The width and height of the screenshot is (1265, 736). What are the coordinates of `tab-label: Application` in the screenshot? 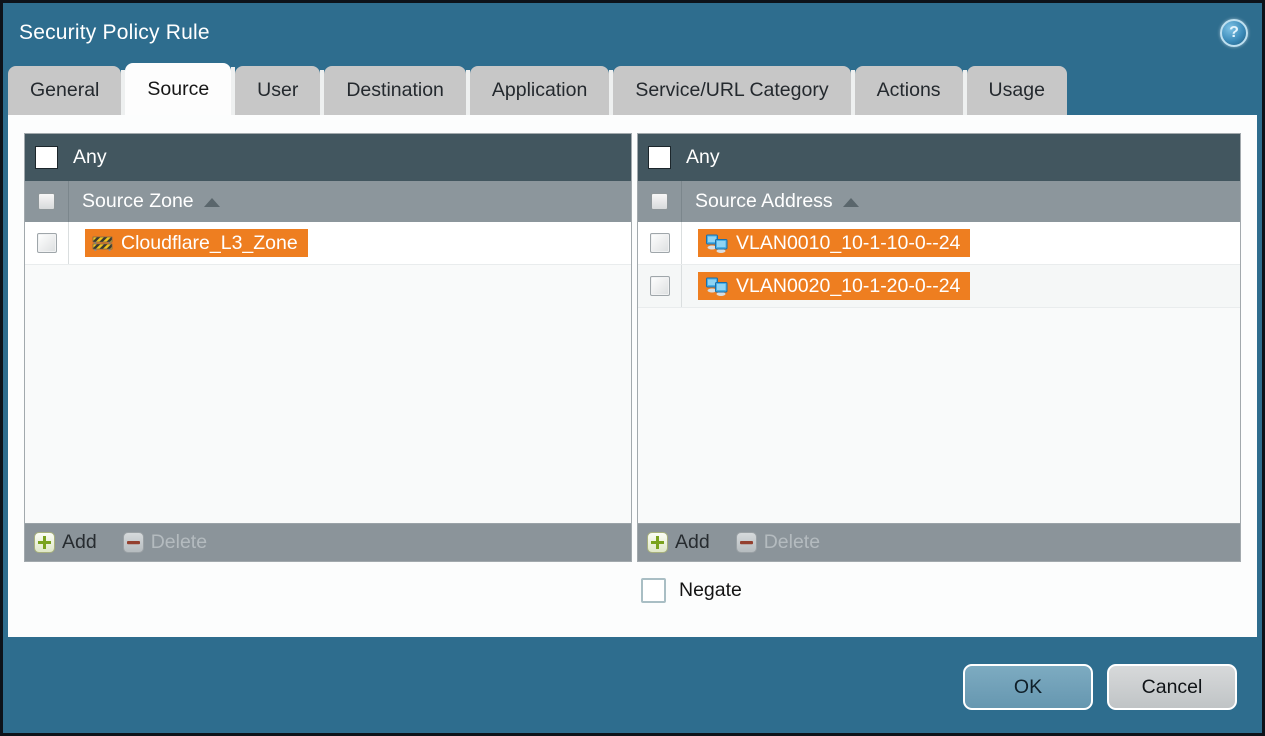 It's located at (539, 90).